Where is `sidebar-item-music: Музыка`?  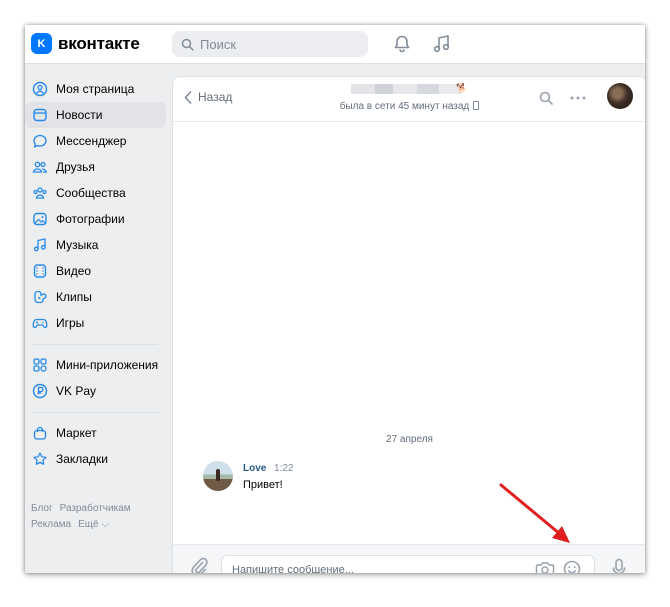
sidebar-item-music: Музыка is located at coordinates (95, 245).